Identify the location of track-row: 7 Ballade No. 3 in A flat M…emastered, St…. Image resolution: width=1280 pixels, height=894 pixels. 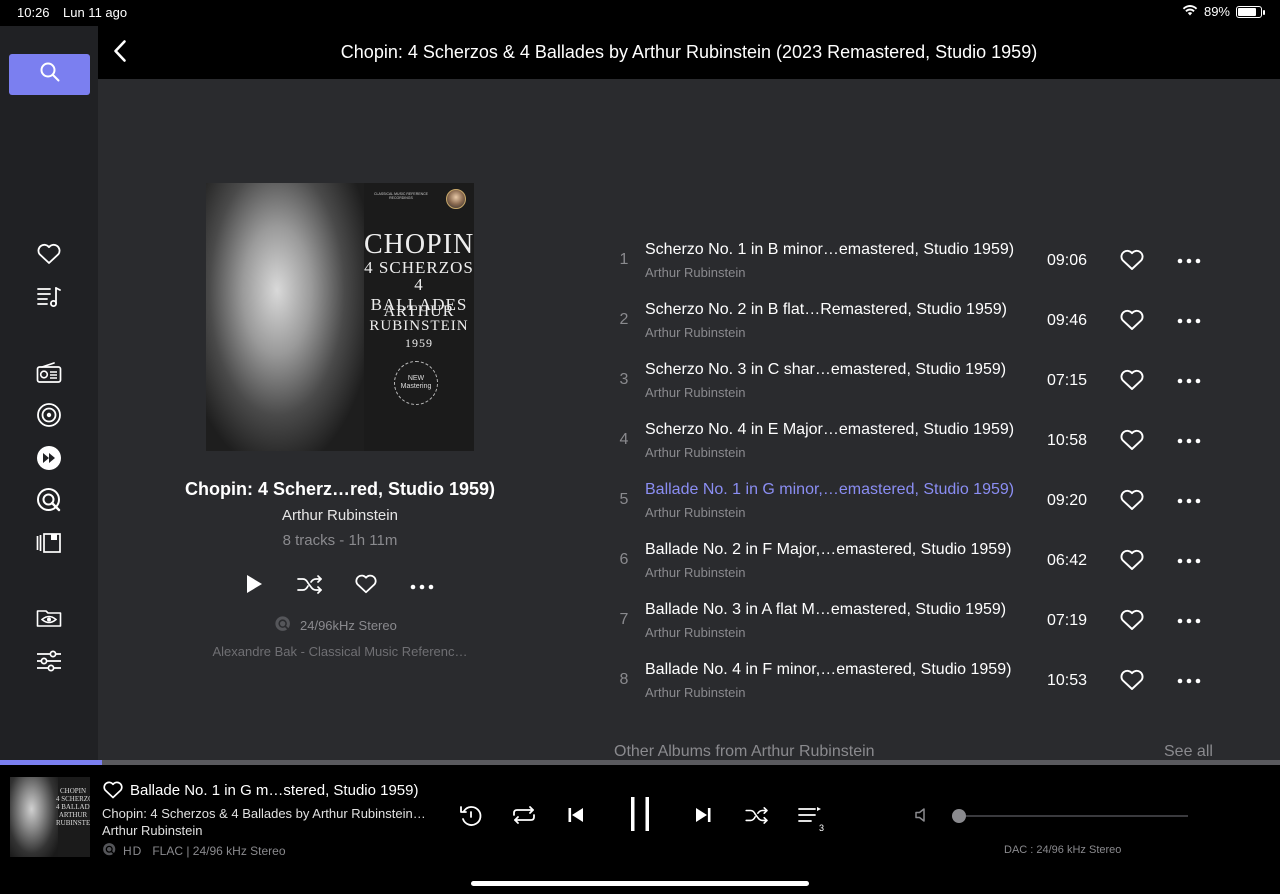
(914, 619).